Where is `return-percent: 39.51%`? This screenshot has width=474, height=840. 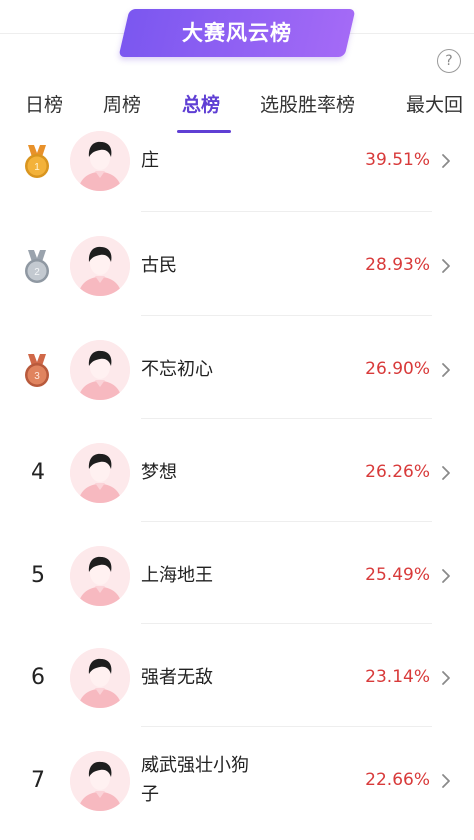 return-percent: 39.51% is located at coordinates (397, 160).